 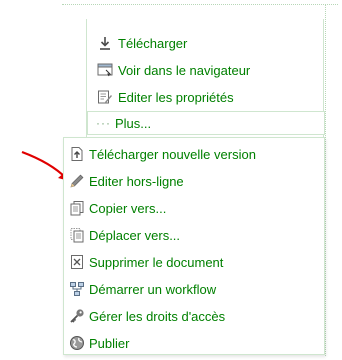 What do you see at coordinates (77, 343) in the screenshot?
I see `publish-icon` at bounding box center [77, 343].